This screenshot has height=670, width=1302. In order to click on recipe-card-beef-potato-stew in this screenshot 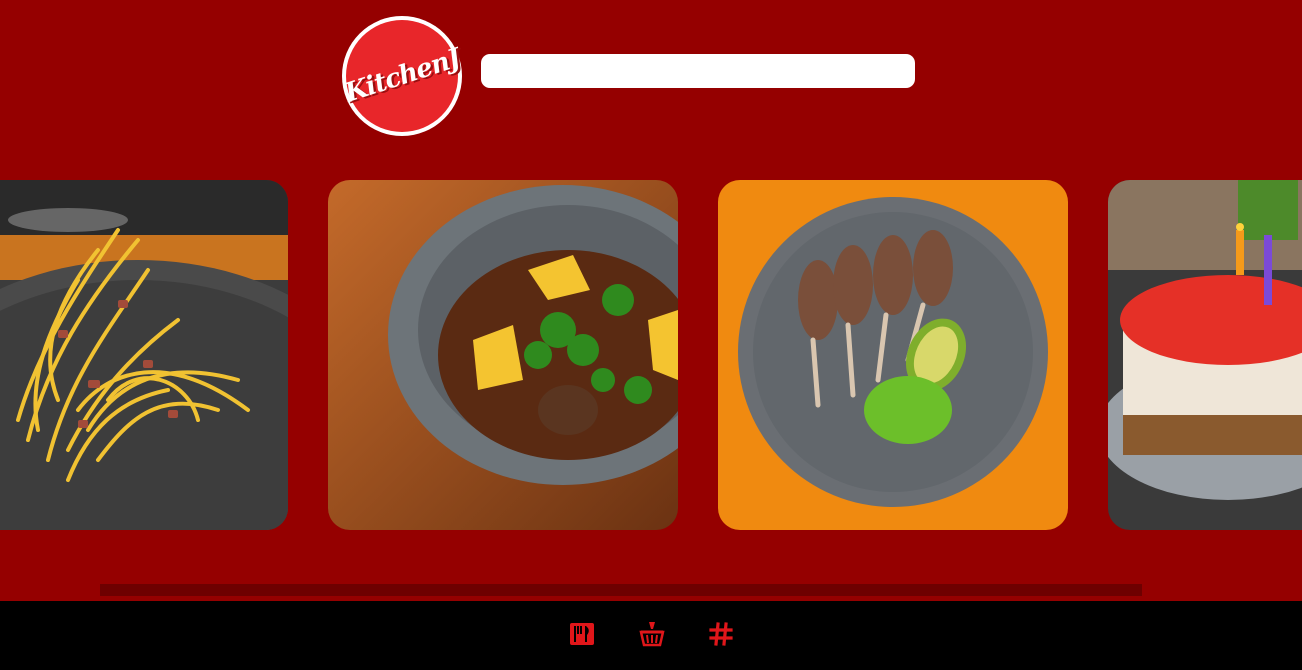, I will do `click(503, 355)`.